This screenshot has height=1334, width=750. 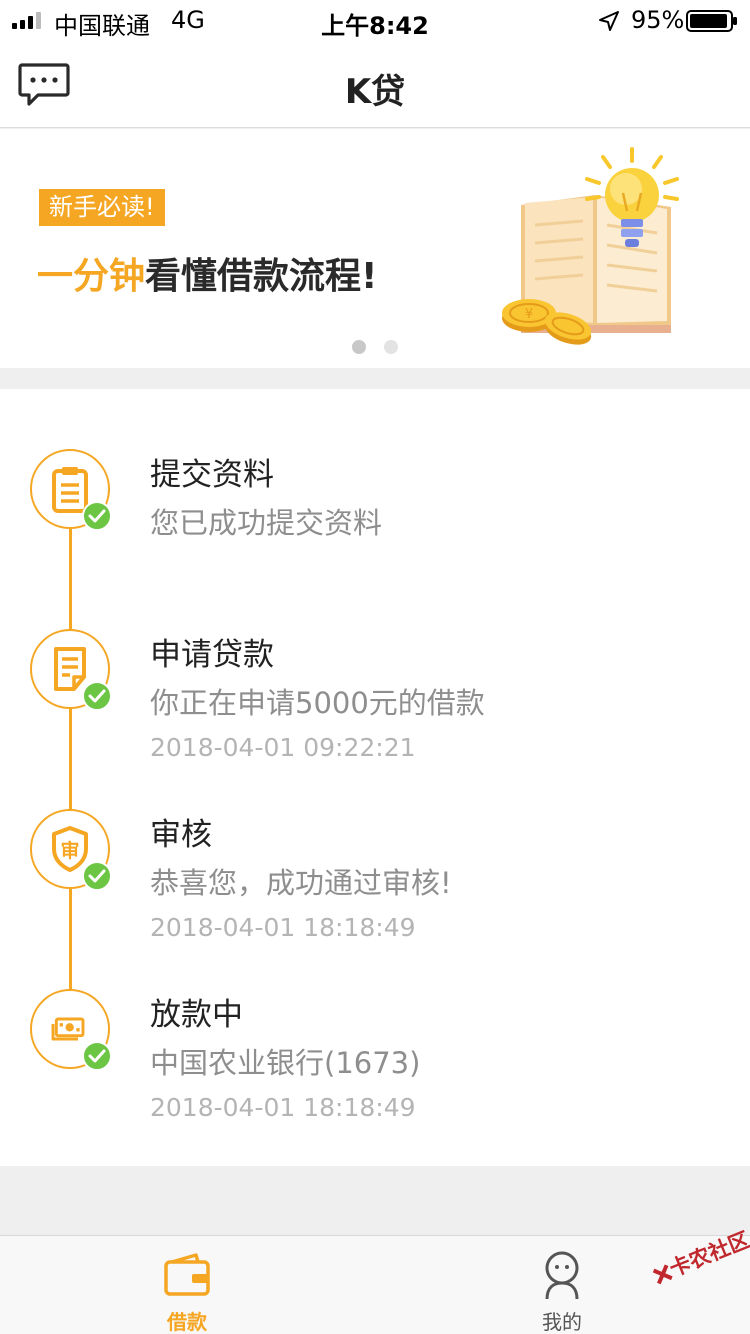 I want to click on banner-headline: 一分钟看懂借款流程!, so click(x=207, y=273).